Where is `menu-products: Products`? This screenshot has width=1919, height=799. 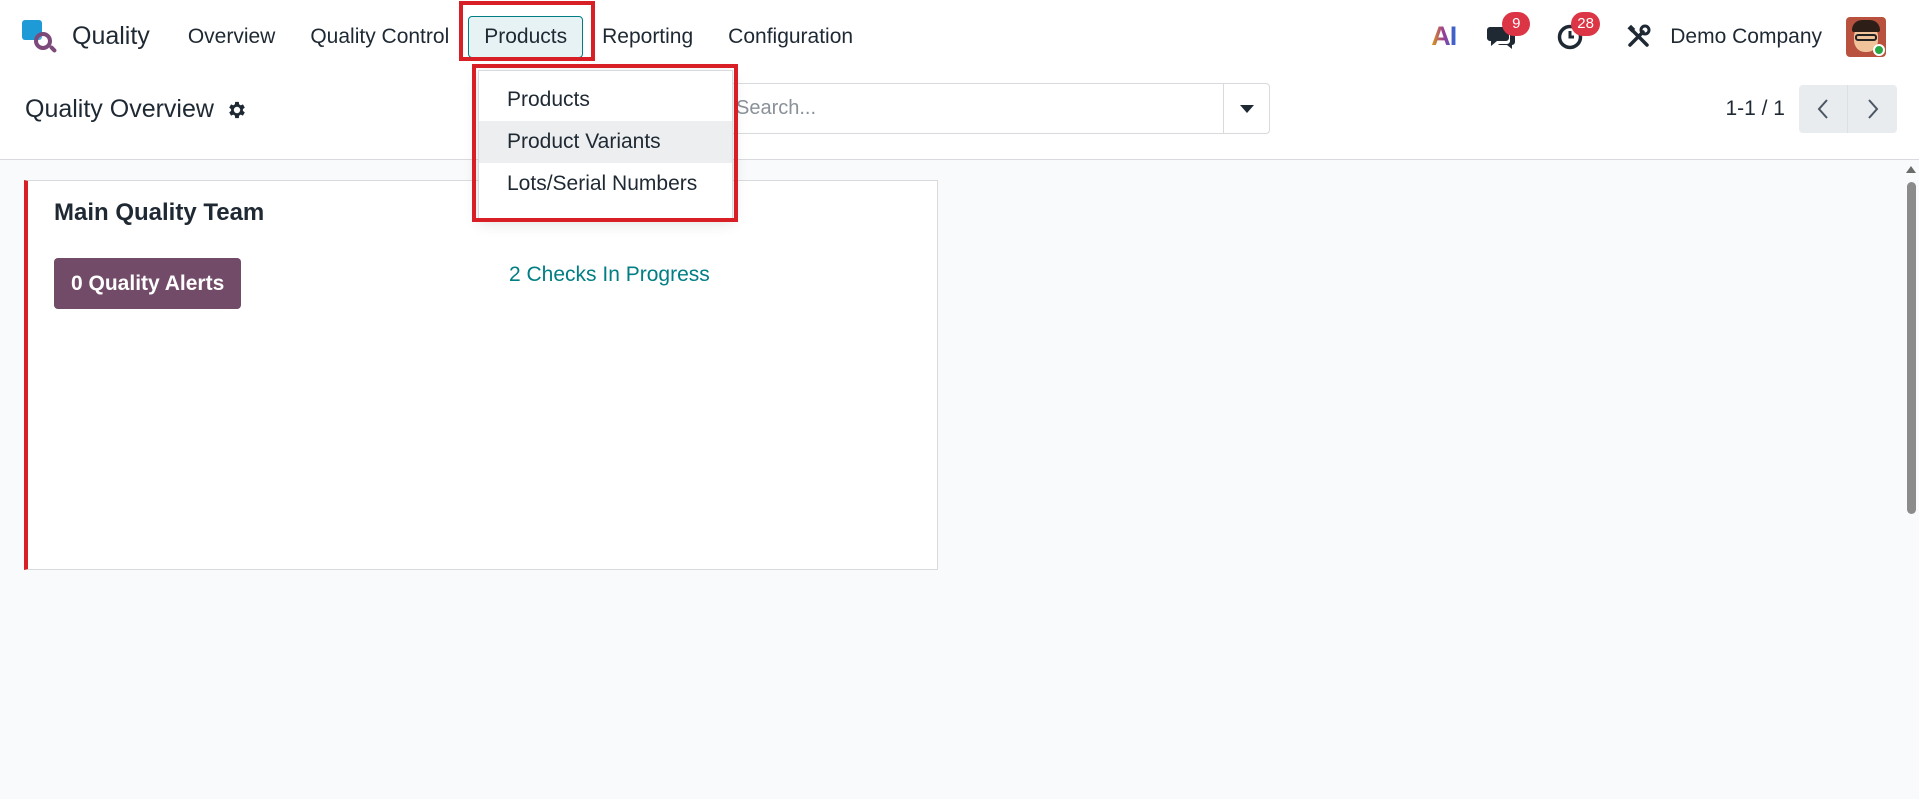 menu-products: Products is located at coordinates (526, 36).